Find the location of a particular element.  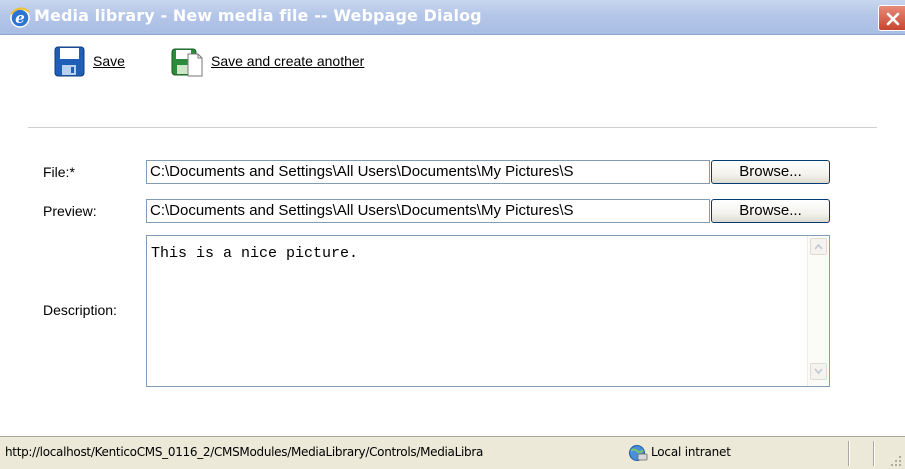

save-button: Save is located at coordinates (89, 61).